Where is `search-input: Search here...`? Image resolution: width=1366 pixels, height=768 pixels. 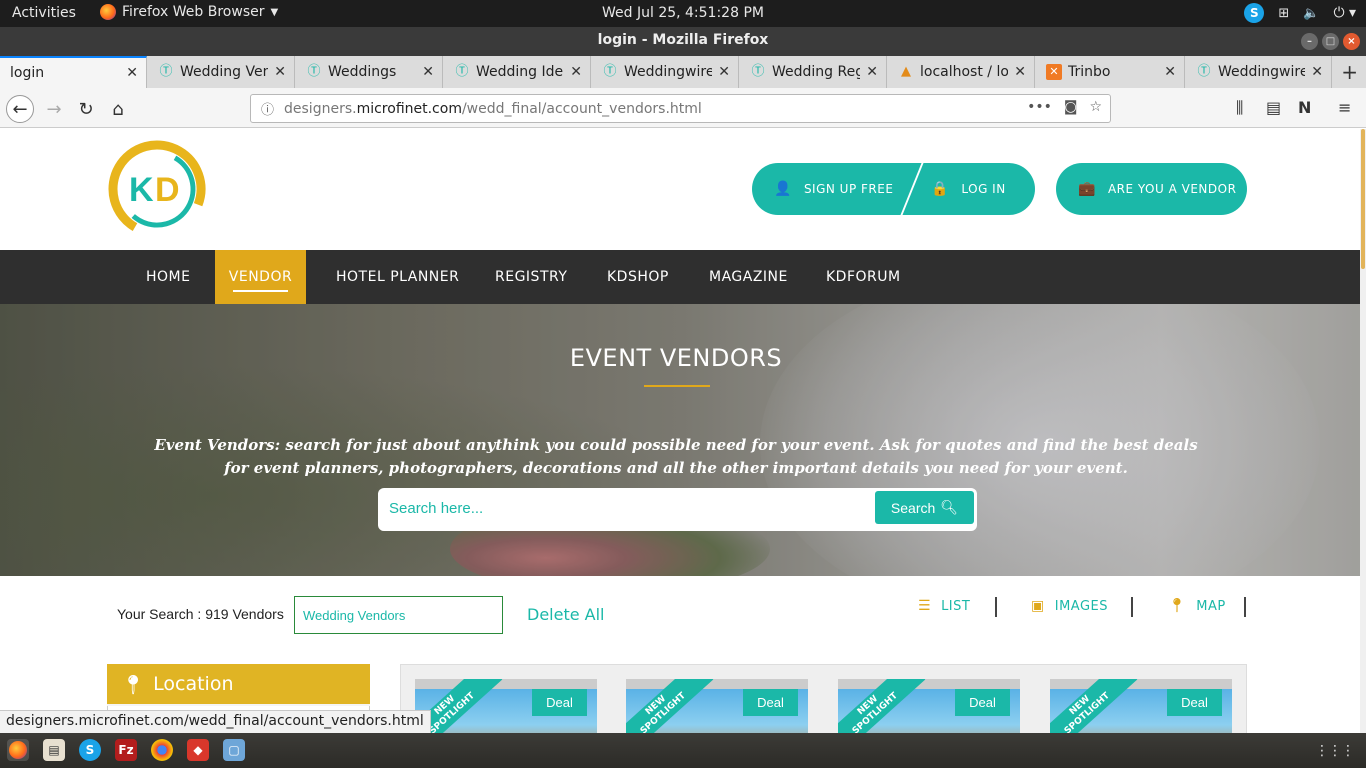 search-input: Search here... is located at coordinates (436, 508).